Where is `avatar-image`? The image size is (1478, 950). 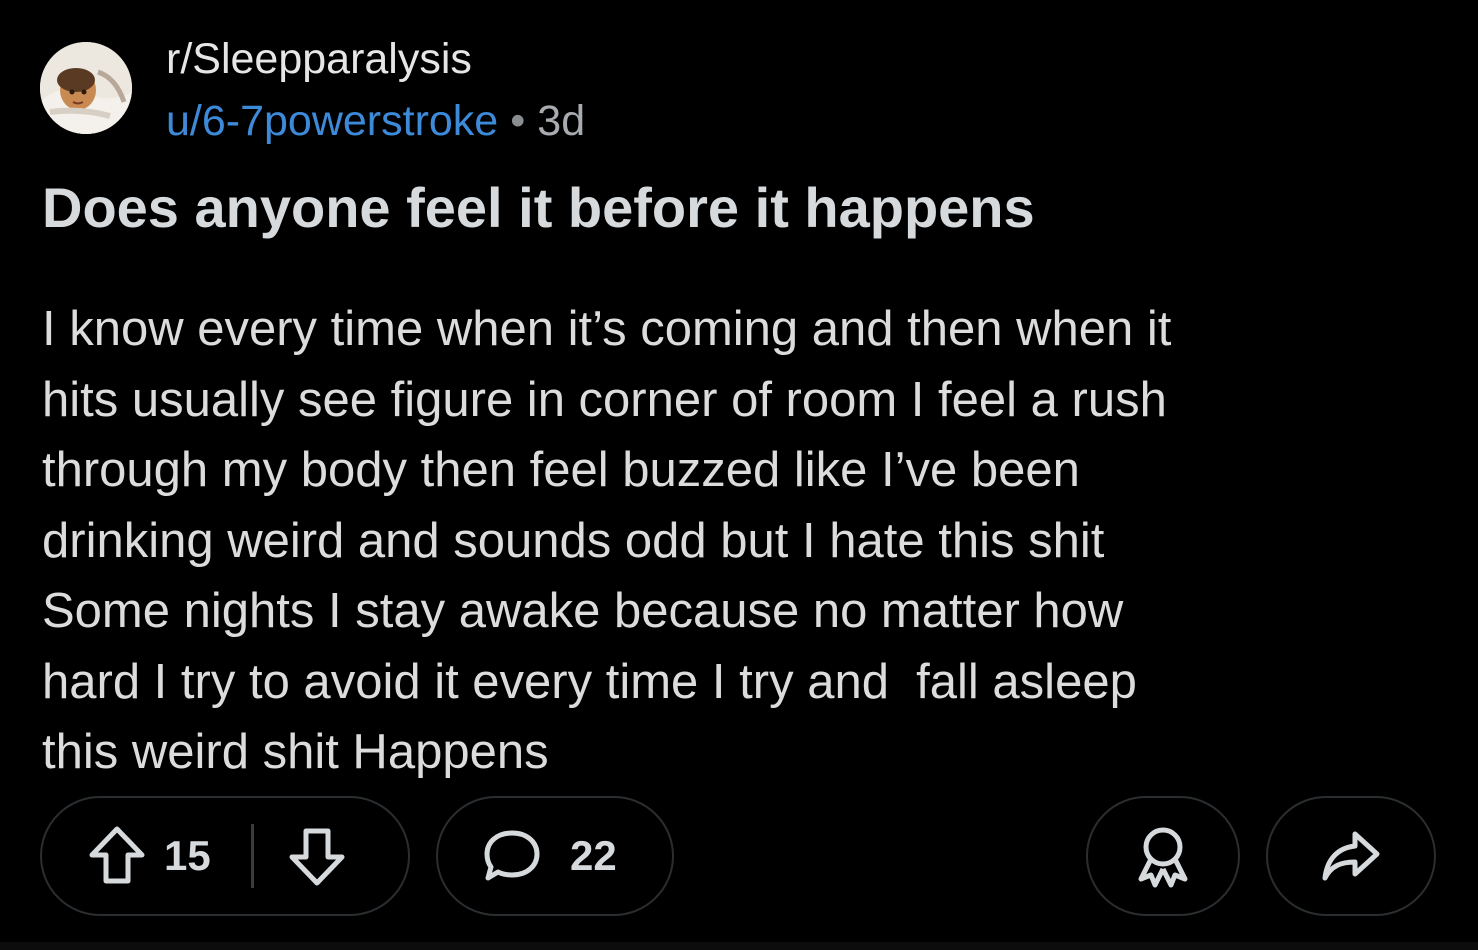
avatar-image is located at coordinates (86, 88).